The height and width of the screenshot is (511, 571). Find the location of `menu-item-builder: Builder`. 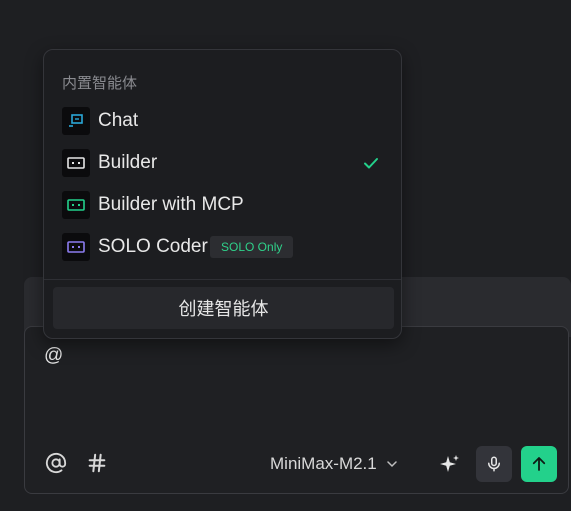

menu-item-builder: Builder is located at coordinates (222, 163).